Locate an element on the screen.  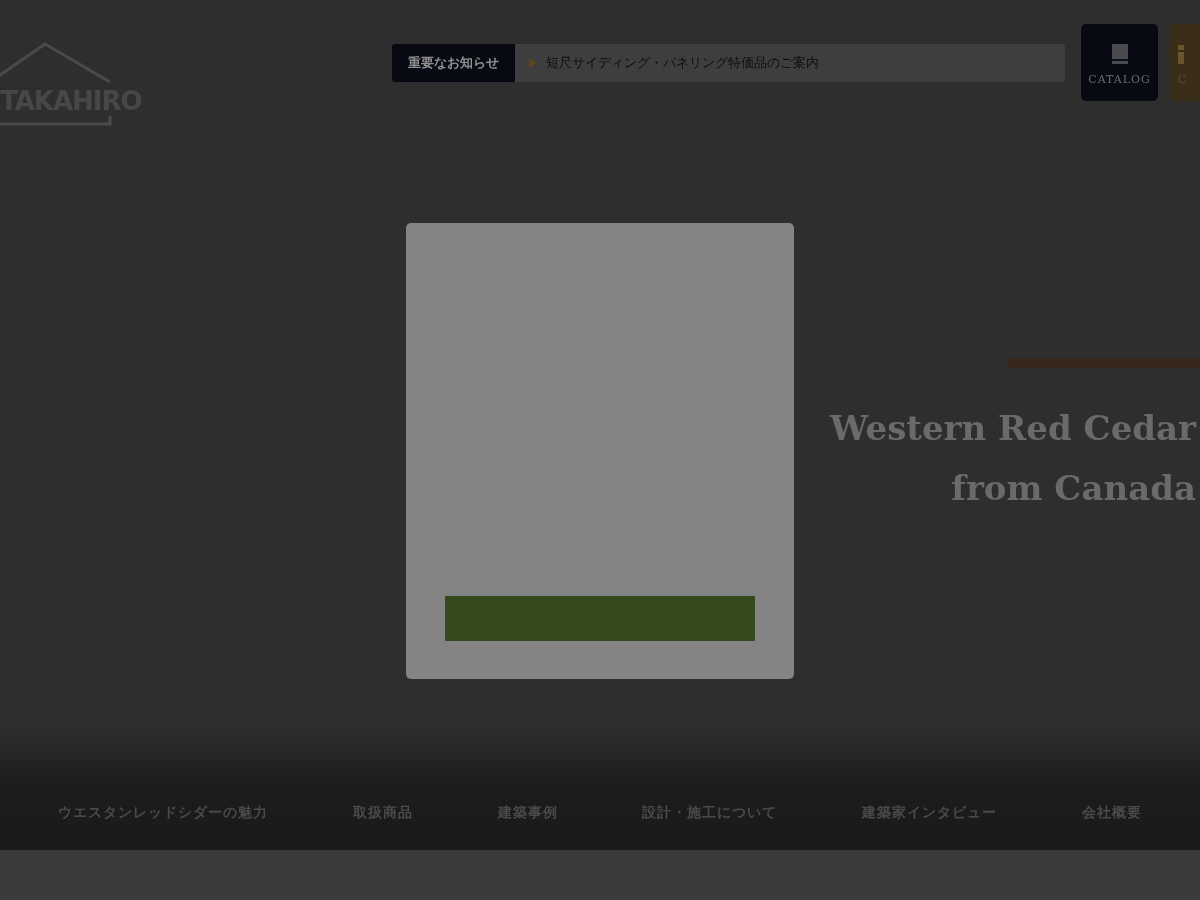
catalog-button: CATALOG is located at coordinates (1120, 62).